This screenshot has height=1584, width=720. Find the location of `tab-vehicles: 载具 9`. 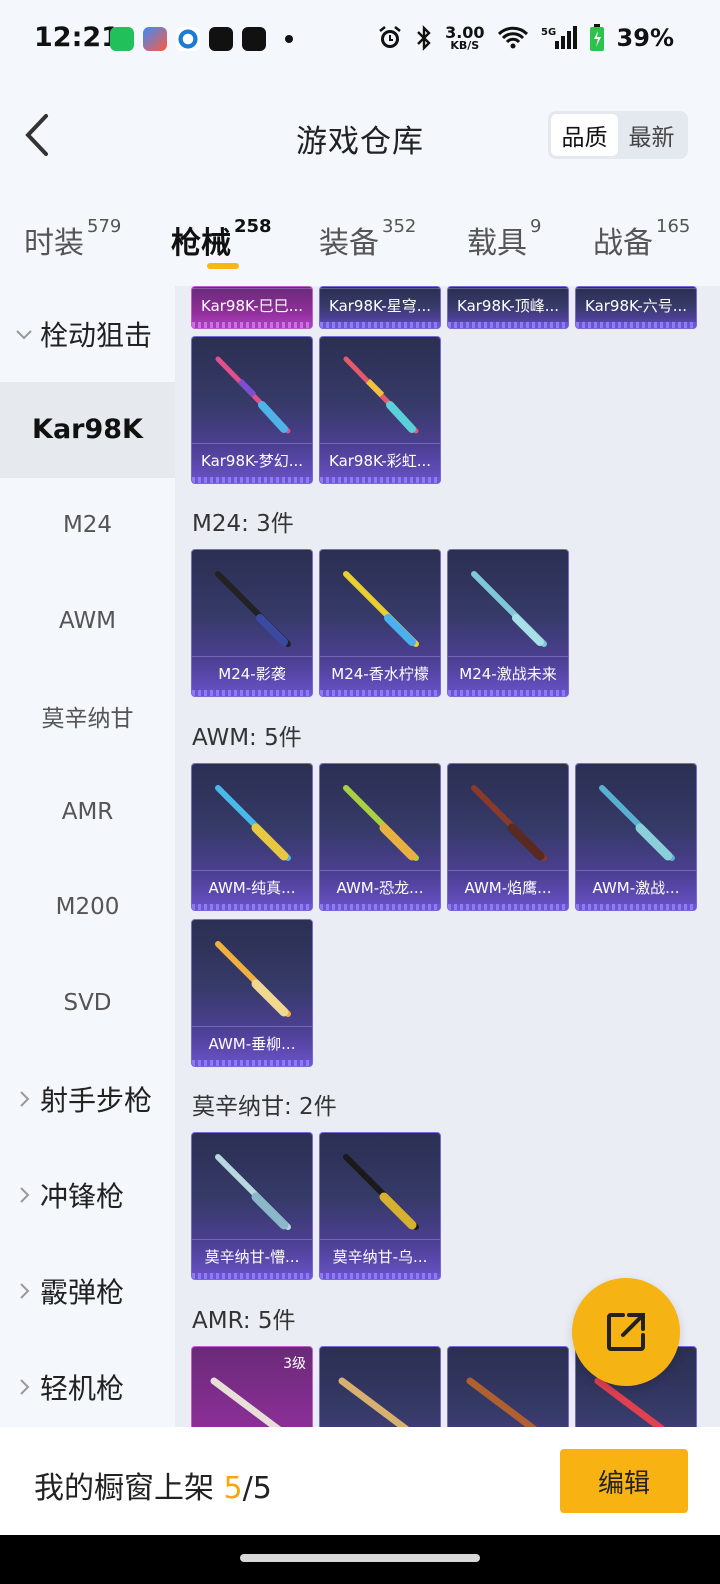

tab-vehicles: 载具 9 is located at coordinates (504, 239).